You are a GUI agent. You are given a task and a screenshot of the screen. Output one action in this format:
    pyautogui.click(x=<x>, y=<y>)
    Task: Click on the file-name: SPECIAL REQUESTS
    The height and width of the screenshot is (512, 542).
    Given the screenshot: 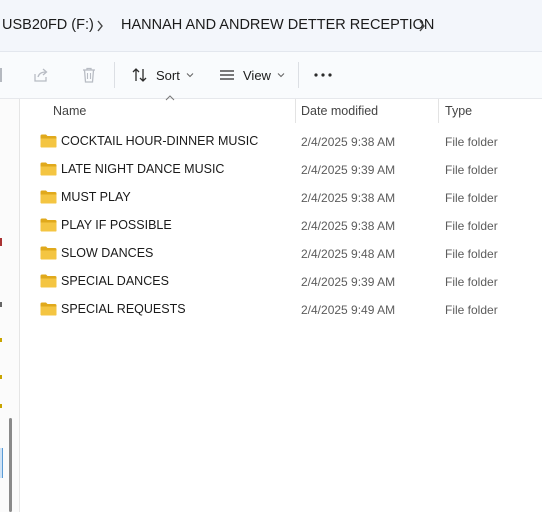 What is the action you would take?
    pyautogui.click(x=123, y=309)
    